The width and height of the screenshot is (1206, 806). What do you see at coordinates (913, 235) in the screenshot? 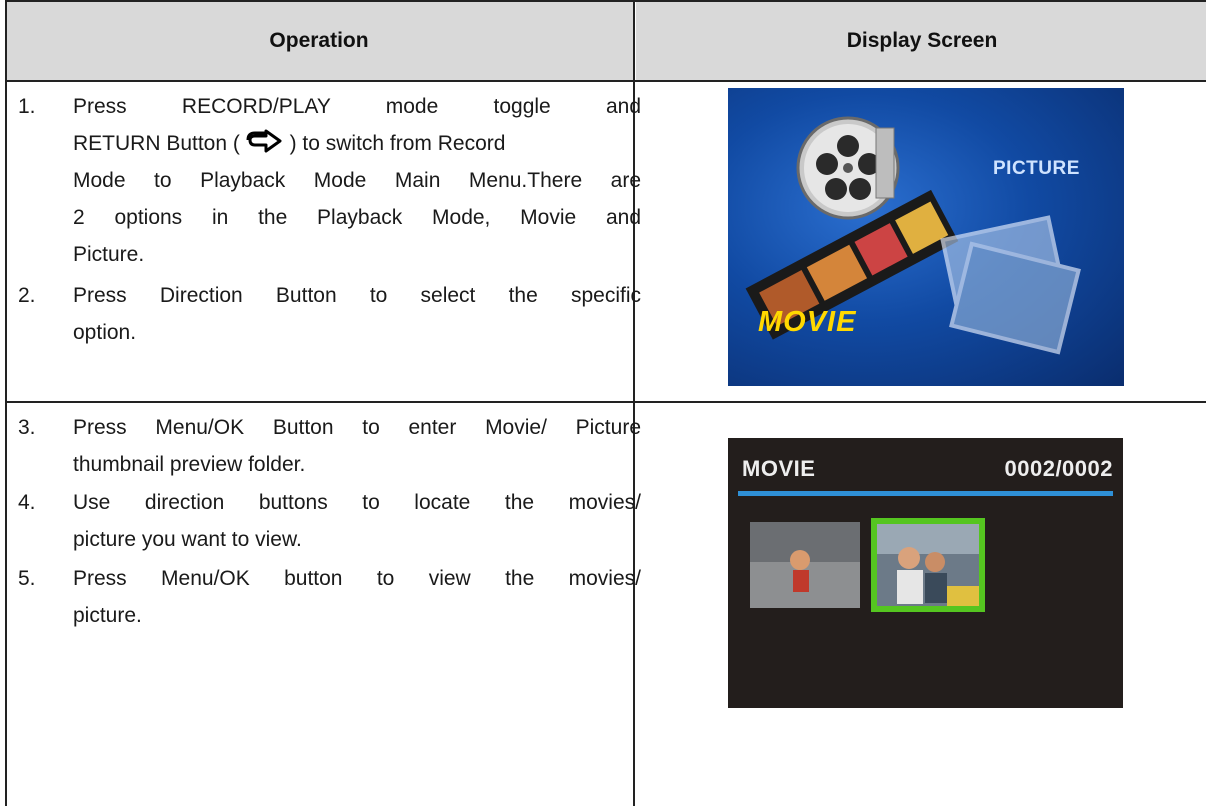
I see `playback-menu-art` at bounding box center [913, 235].